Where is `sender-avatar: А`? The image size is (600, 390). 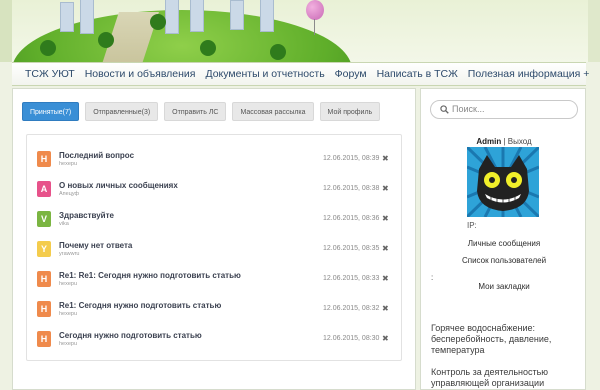
sender-avatar: А is located at coordinates (44, 189).